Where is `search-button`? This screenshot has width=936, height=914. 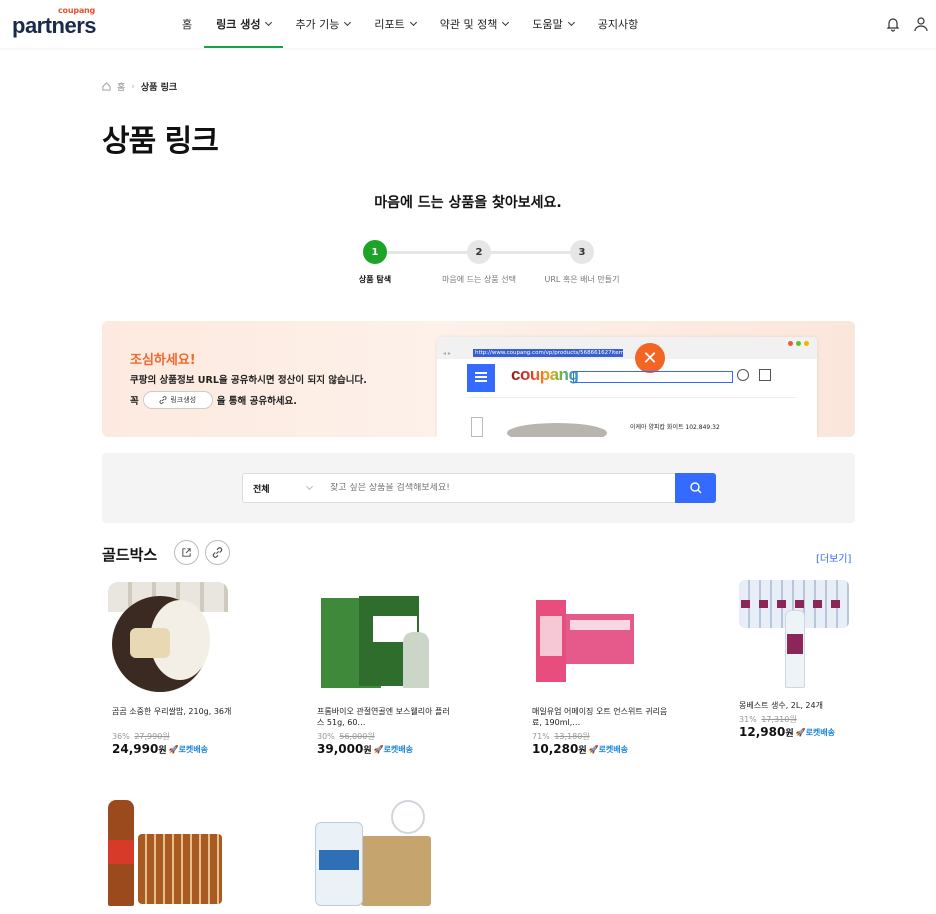
search-button is located at coordinates (695, 488).